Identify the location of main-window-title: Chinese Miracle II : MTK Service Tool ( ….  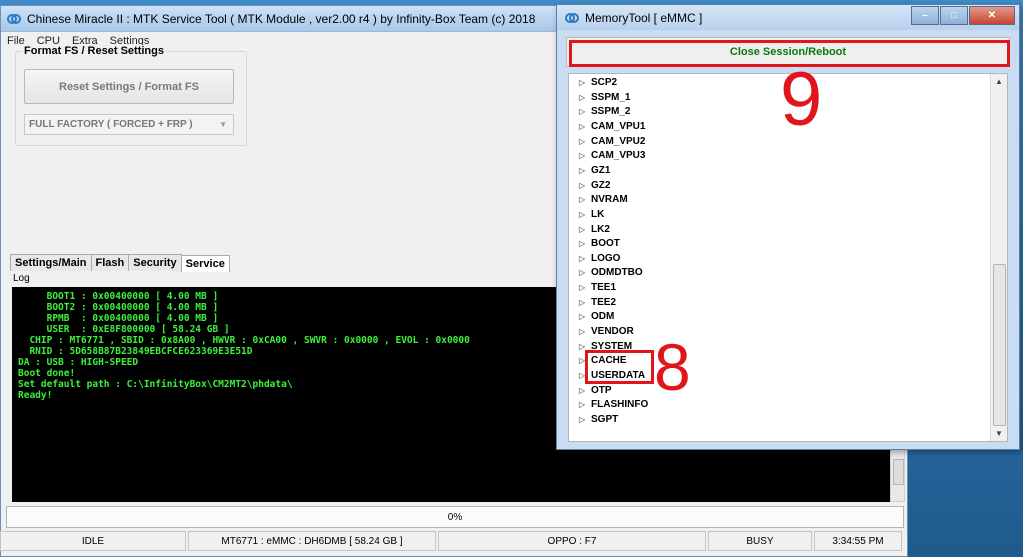
(281, 18).